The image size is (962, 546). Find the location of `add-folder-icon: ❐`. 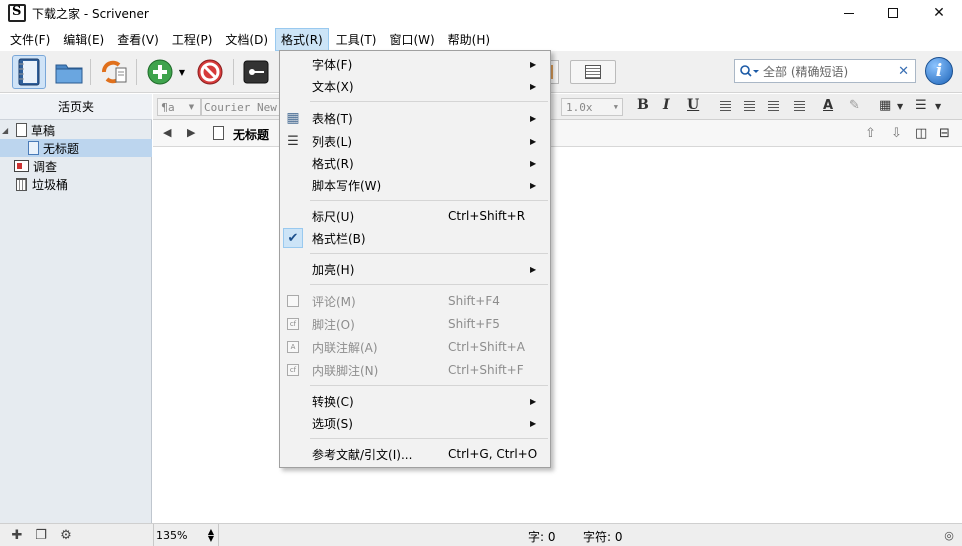

add-folder-icon: ❐ is located at coordinates (41, 535).